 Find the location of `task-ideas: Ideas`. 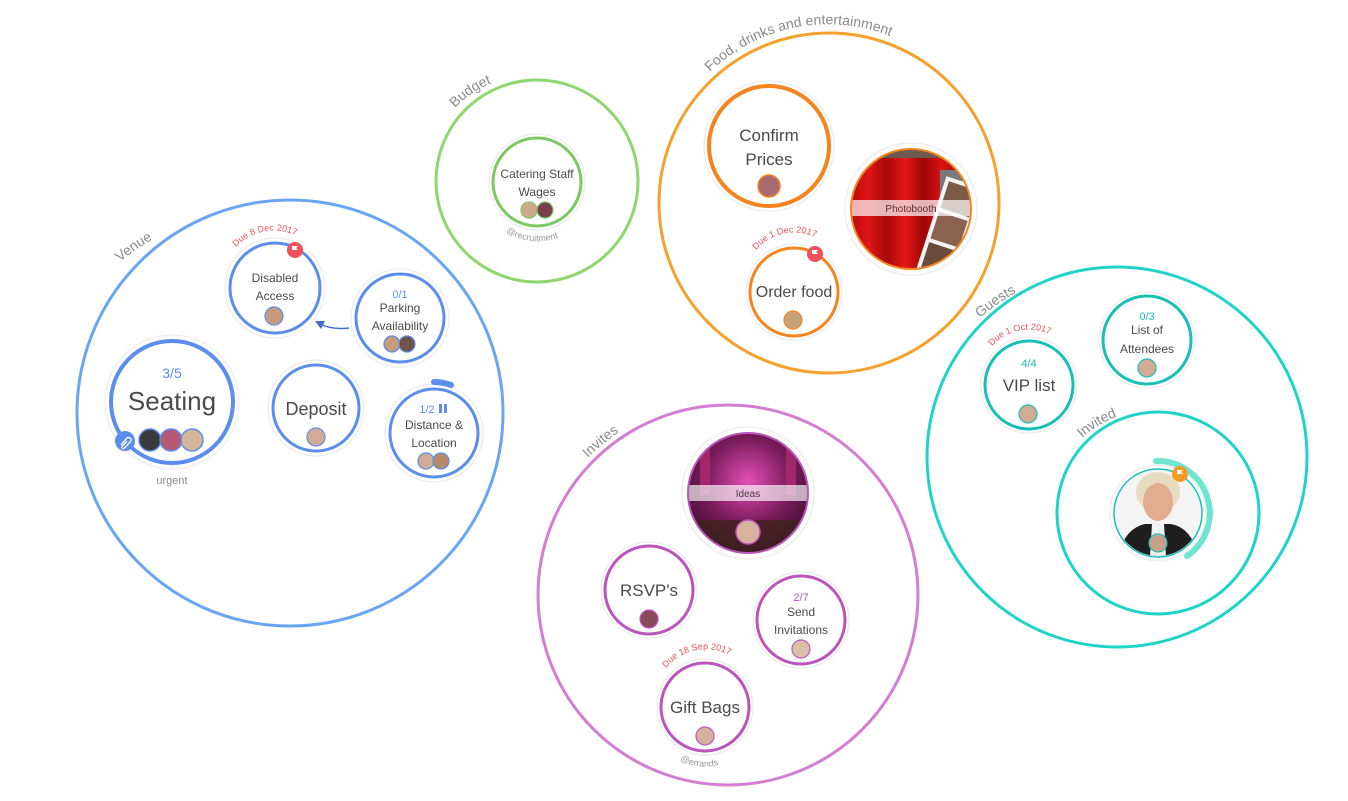

task-ideas: Ideas is located at coordinates (748, 493).